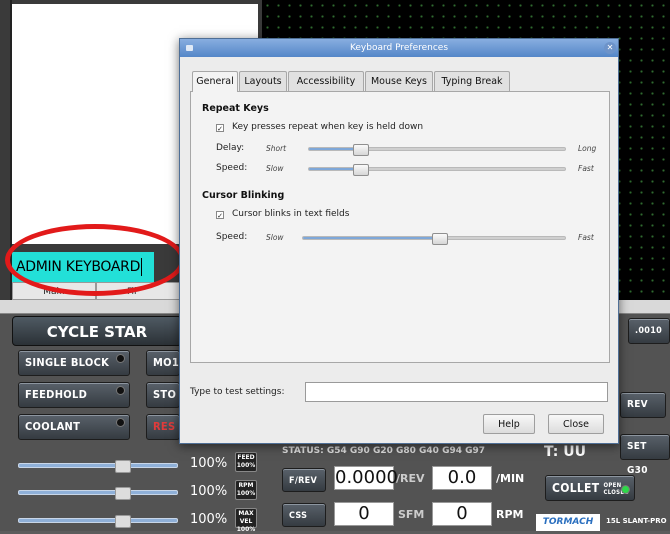  What do you see at coordinates (399, 81) in the screenshot?
I see `tab-mouse-keys: Mouse Keys` at bounding box center [399, 81].